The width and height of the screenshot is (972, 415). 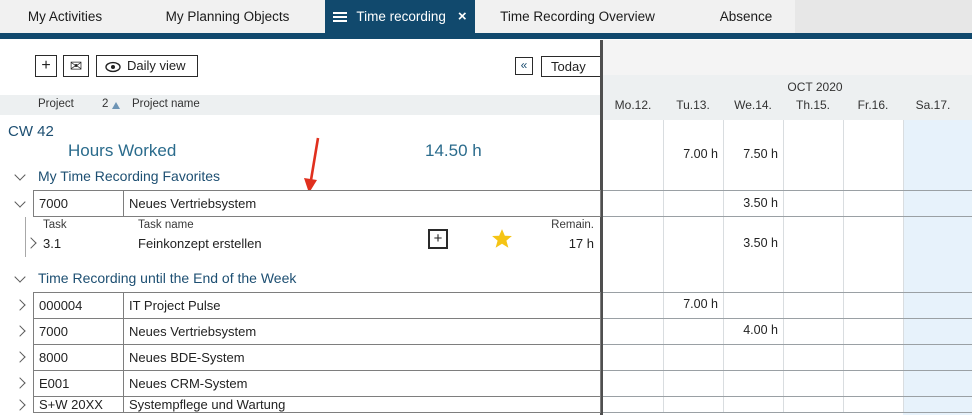 I want to click on table-header-band, so click(x=300, y=105).